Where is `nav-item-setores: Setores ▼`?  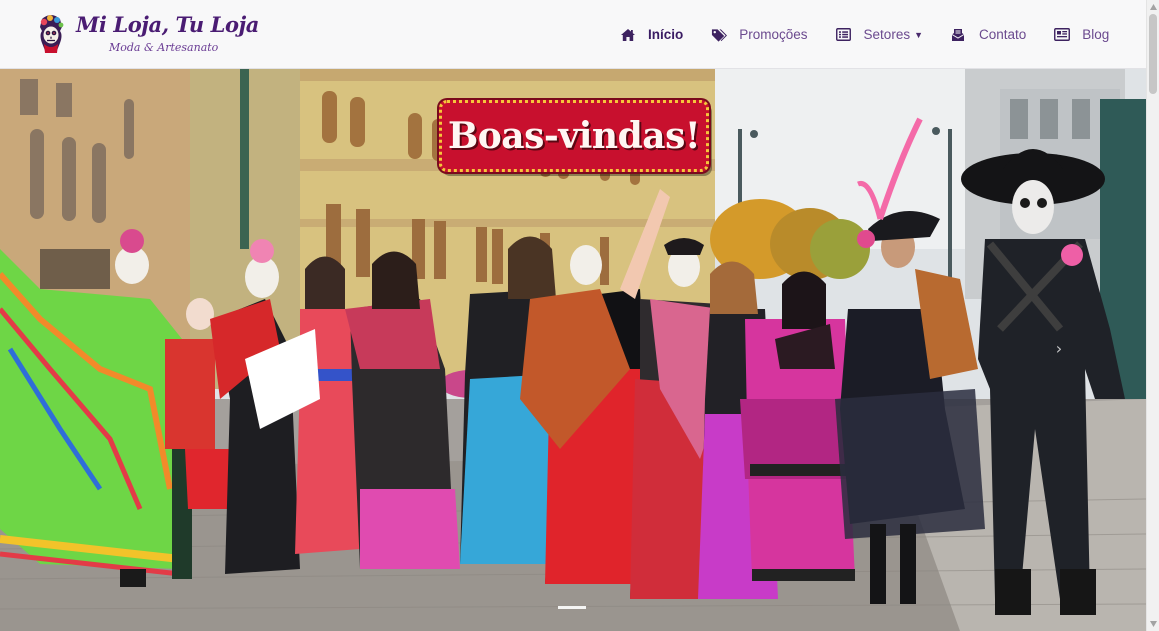 nav-item-setores: Setores ▼ is located at coordinates (879, 34).